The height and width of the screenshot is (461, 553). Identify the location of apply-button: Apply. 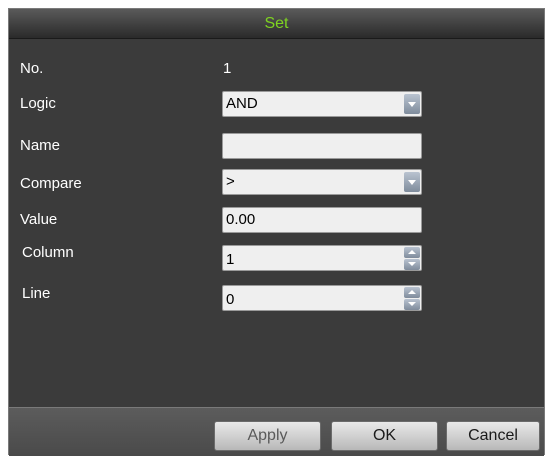
(267, 436).